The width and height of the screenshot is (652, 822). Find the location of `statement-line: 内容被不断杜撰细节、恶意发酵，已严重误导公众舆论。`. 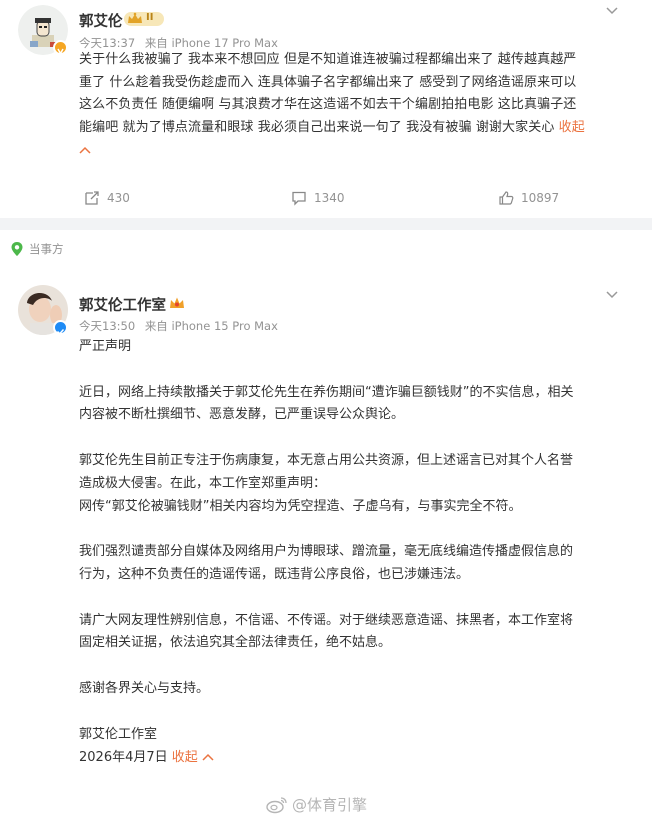

statement-line: 内容被不断杜撰细节、恶意发酵，已严重误导公众舆论。 is located at coordinates (242, 415).